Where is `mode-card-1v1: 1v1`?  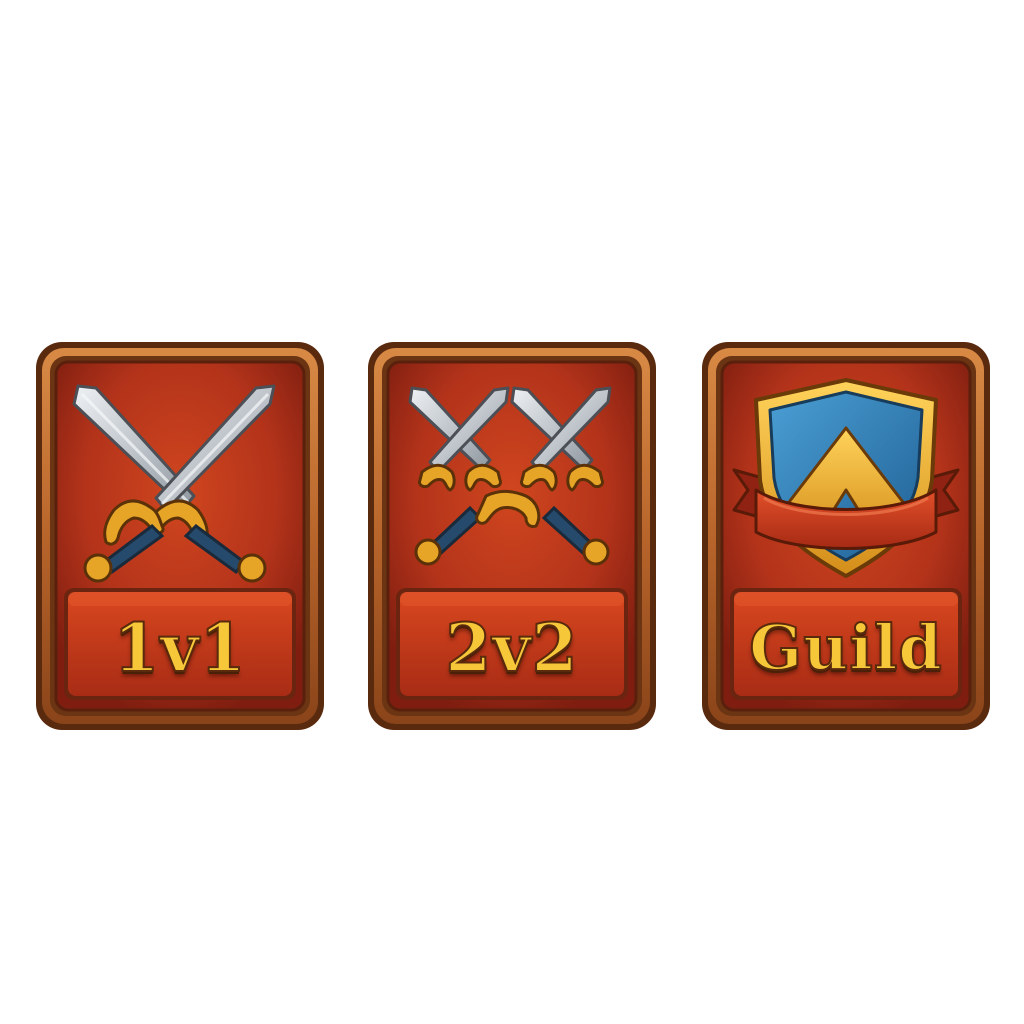 mode-card-1v1: 1v1 is located at coordinates (180, 536).